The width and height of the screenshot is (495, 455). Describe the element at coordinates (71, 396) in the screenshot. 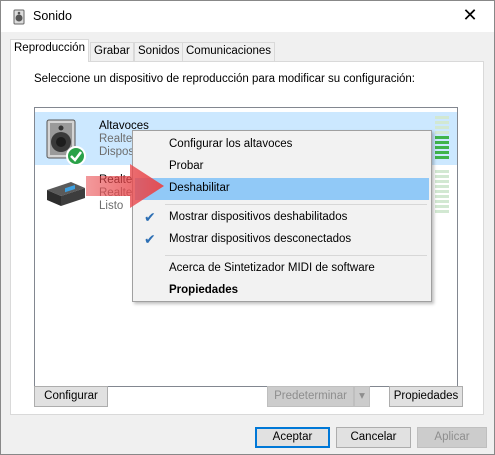

I see `configure-button: Configurar` at that location.